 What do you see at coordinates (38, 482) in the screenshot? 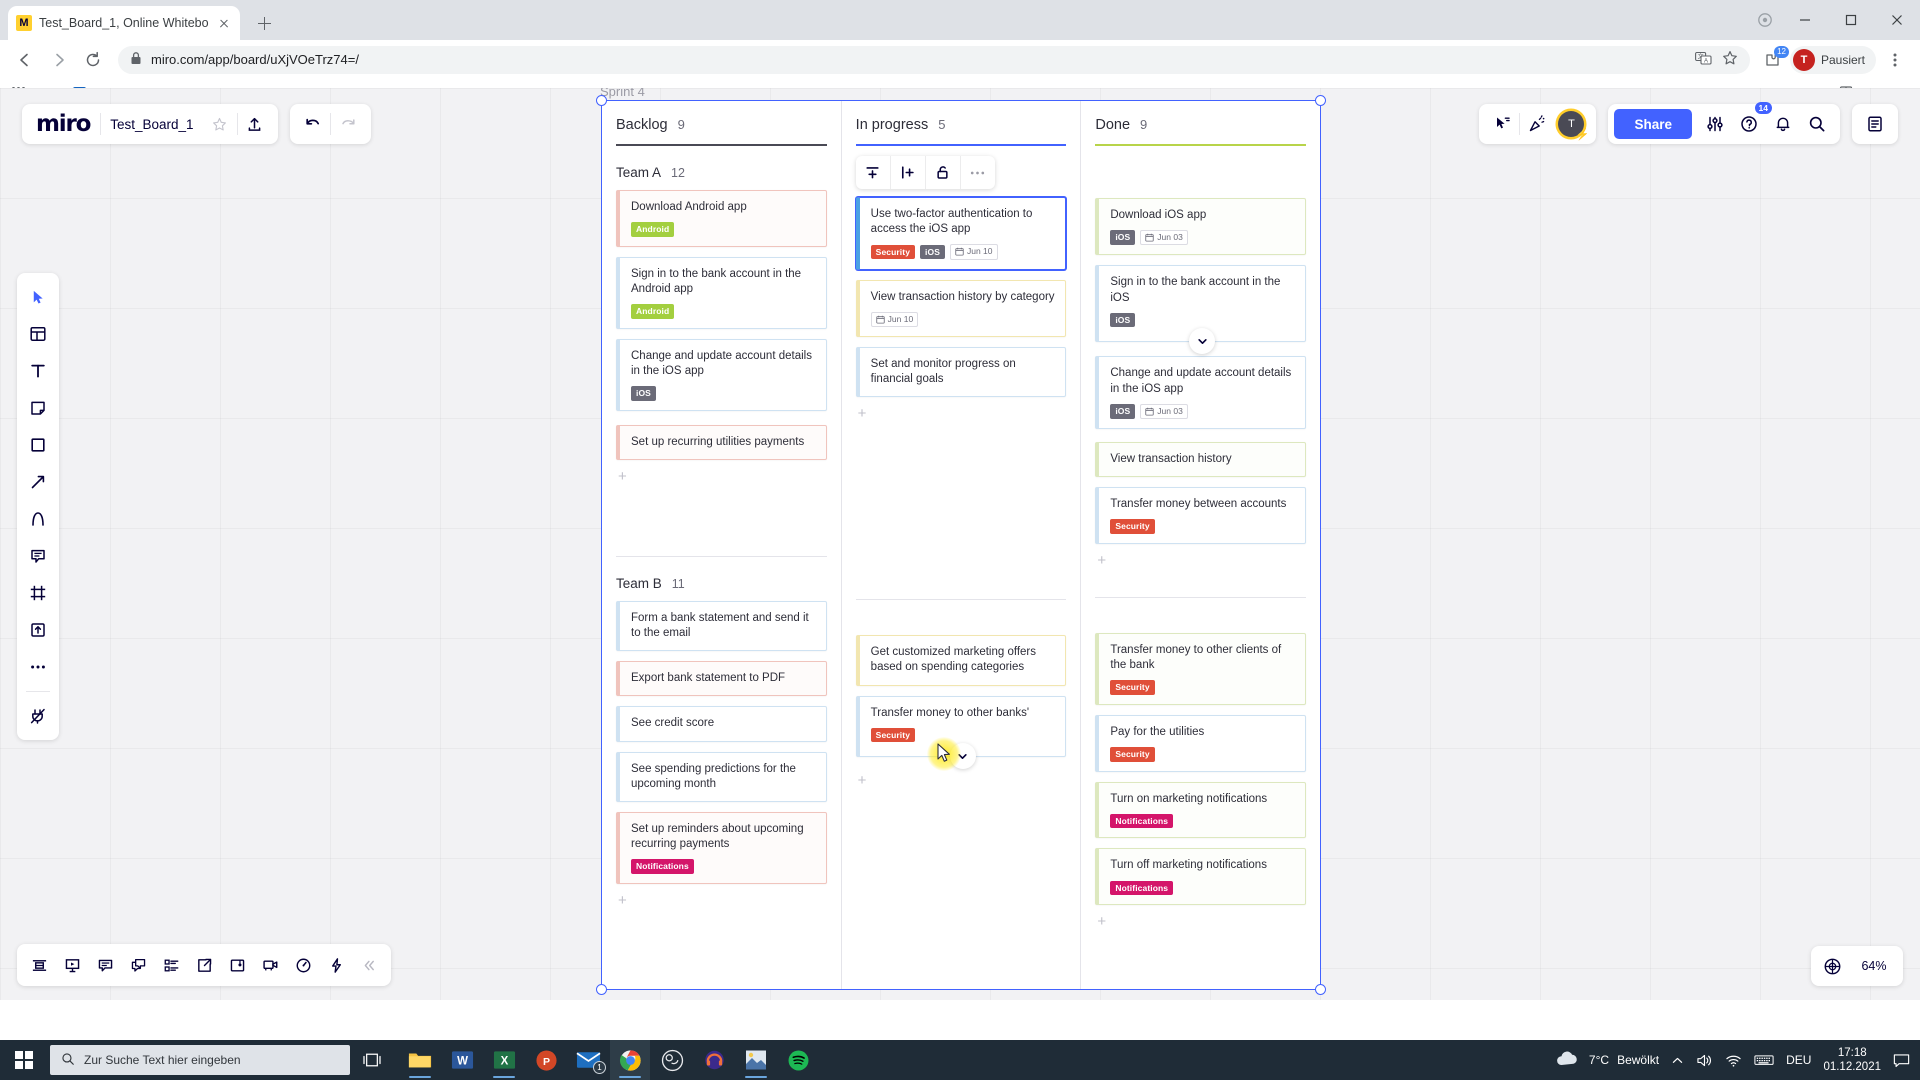
I see `arrow-tool` at bounding box center [38, 482].